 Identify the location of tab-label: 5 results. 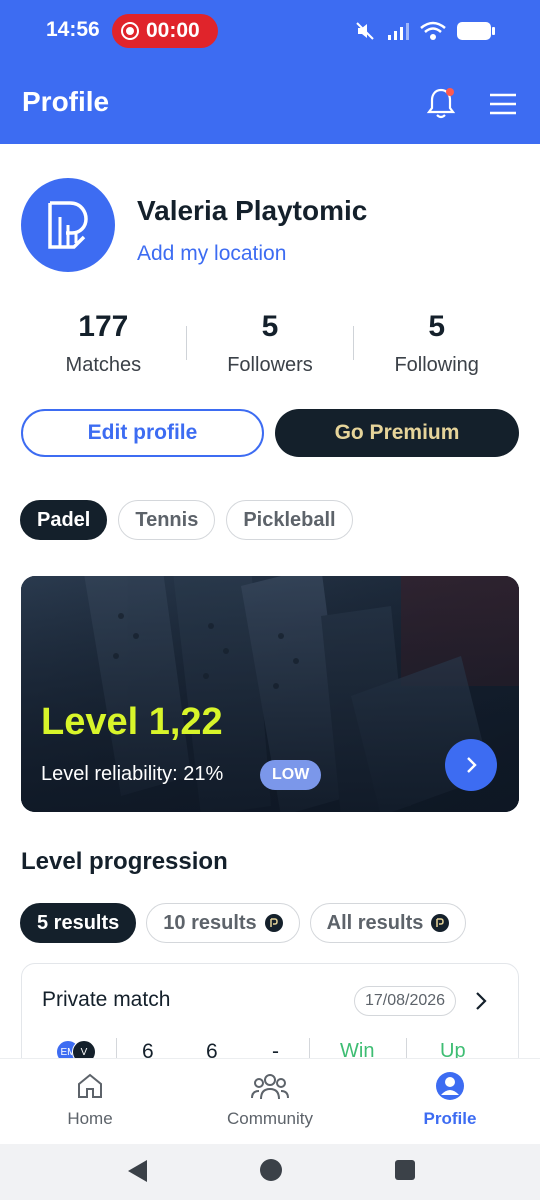
(78, 922).